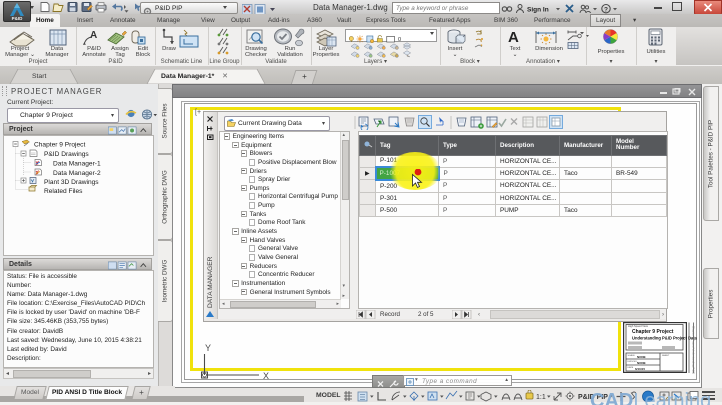  Describe the element at coordinates (638, 326) in the screenshot. I see `svg-text: High Speed View` at that location.